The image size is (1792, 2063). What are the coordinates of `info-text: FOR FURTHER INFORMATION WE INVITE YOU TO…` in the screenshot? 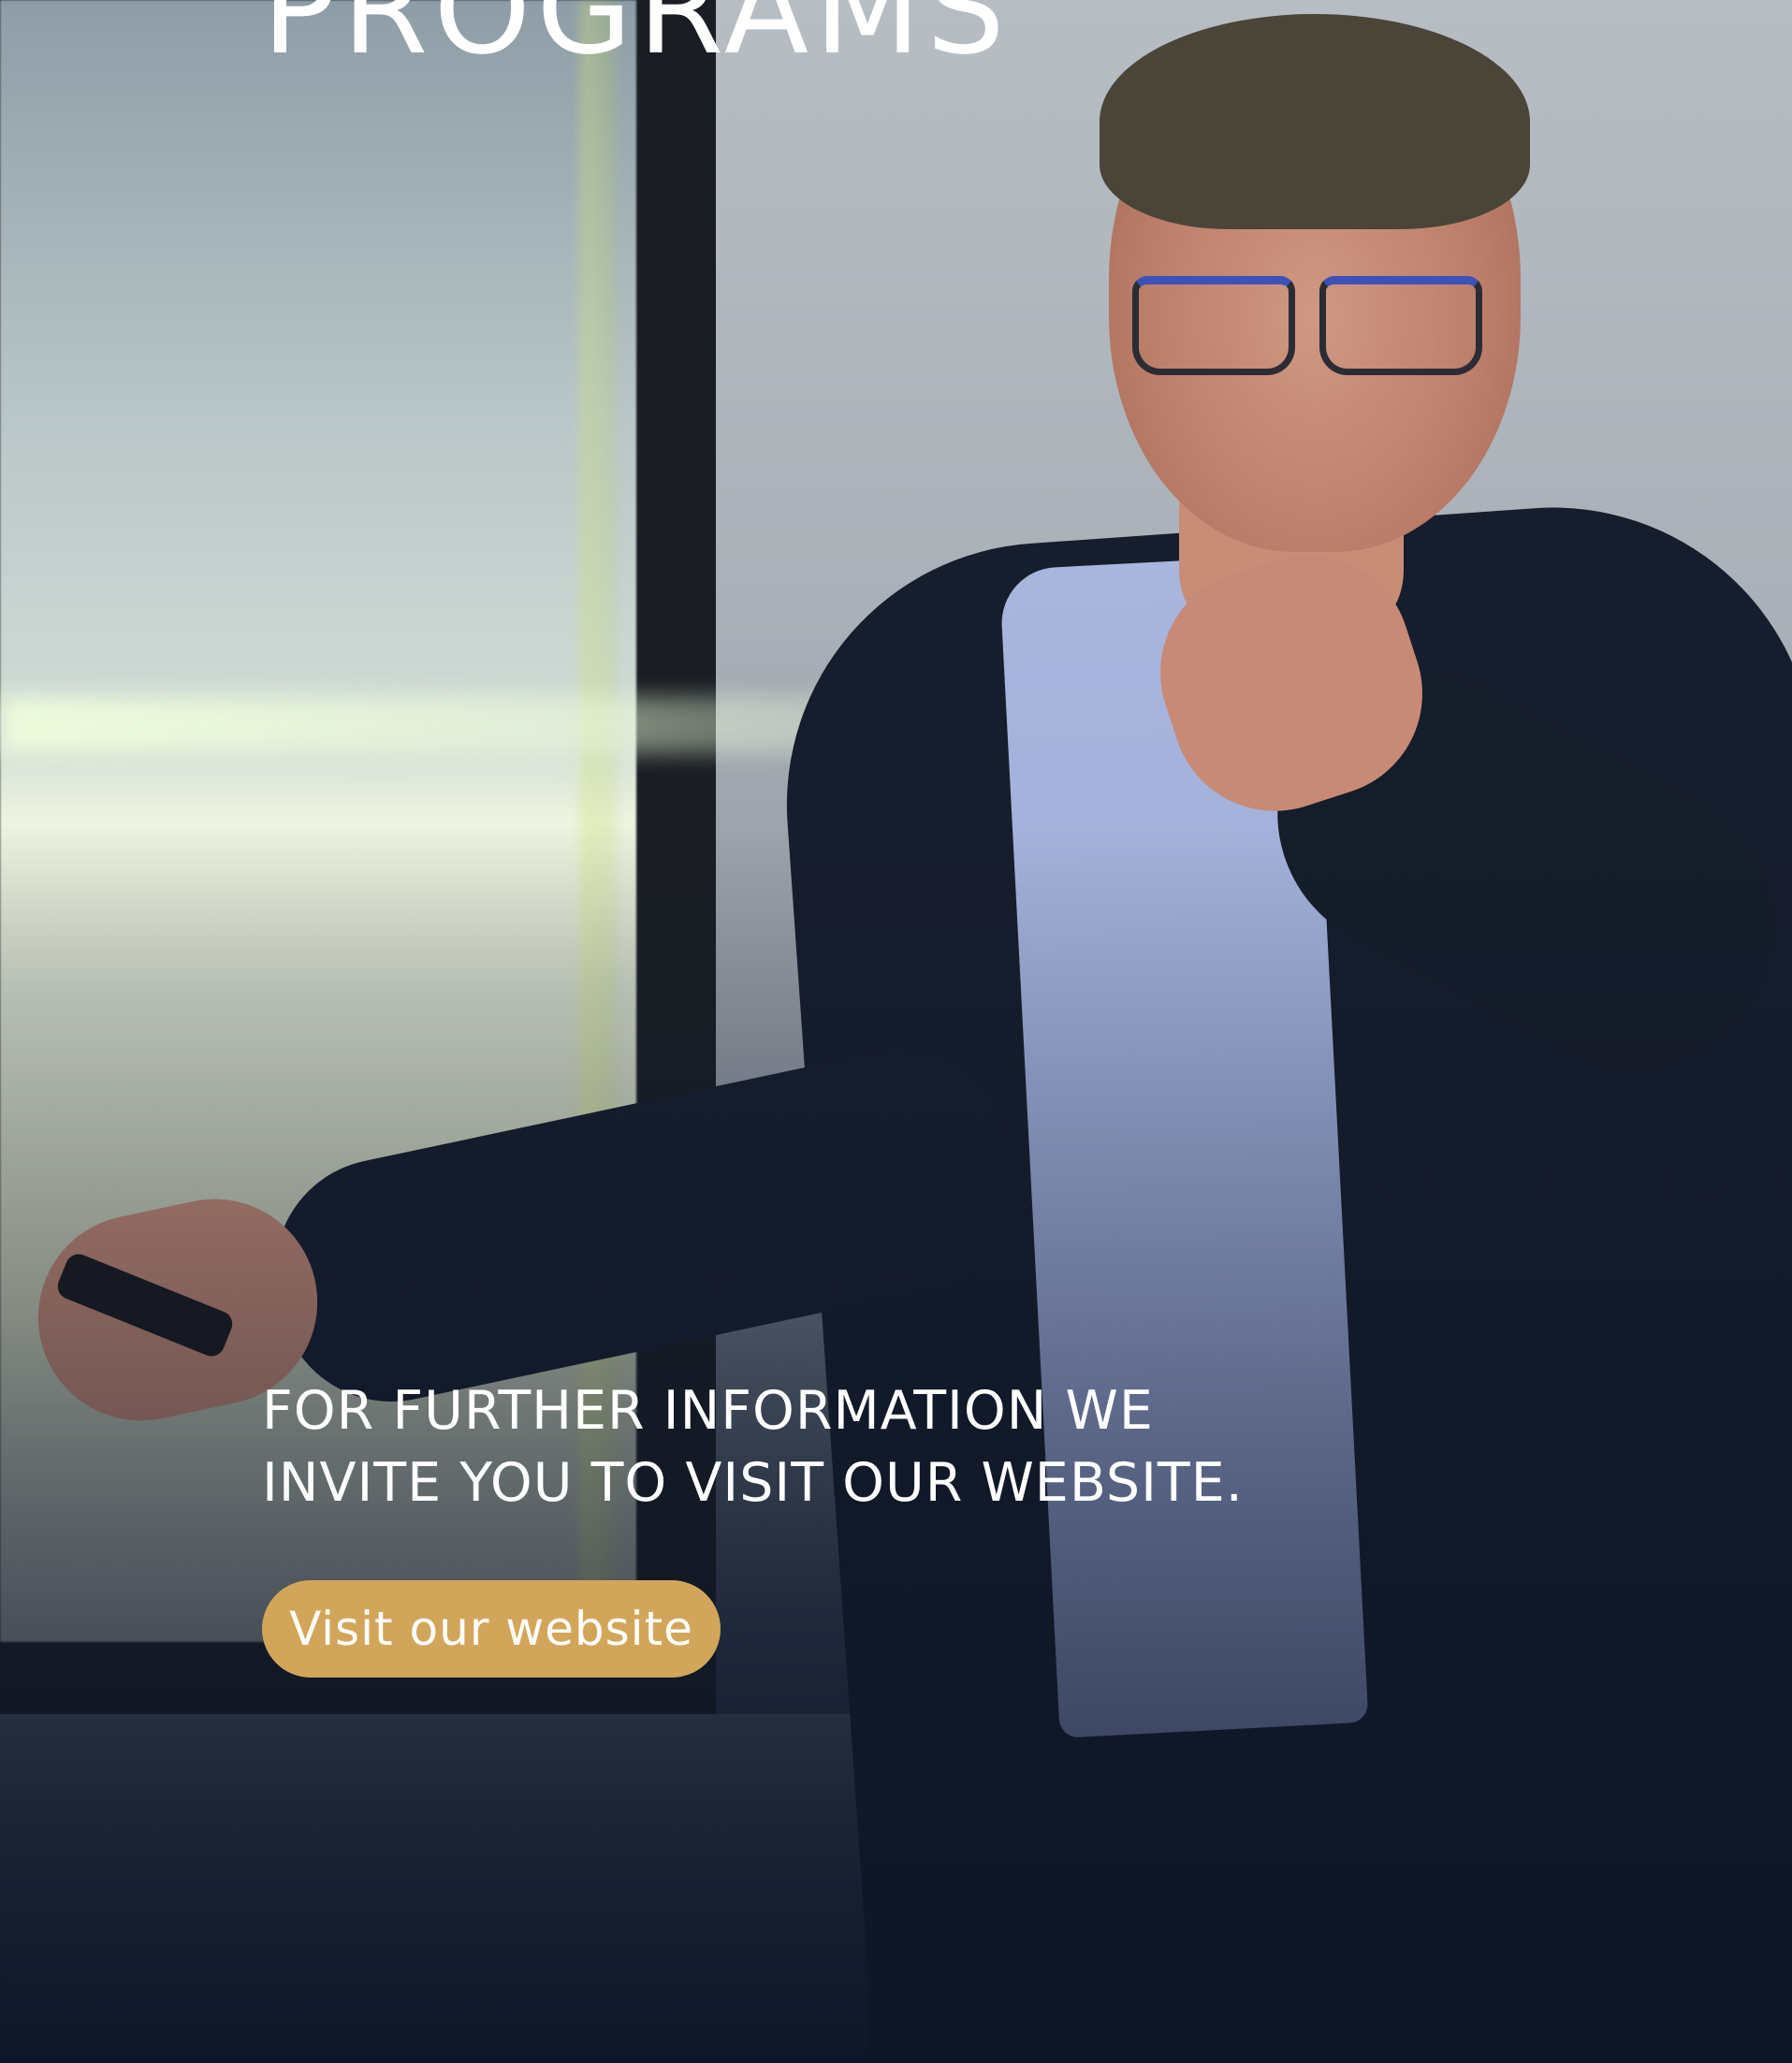 It's located at (823, 1447).